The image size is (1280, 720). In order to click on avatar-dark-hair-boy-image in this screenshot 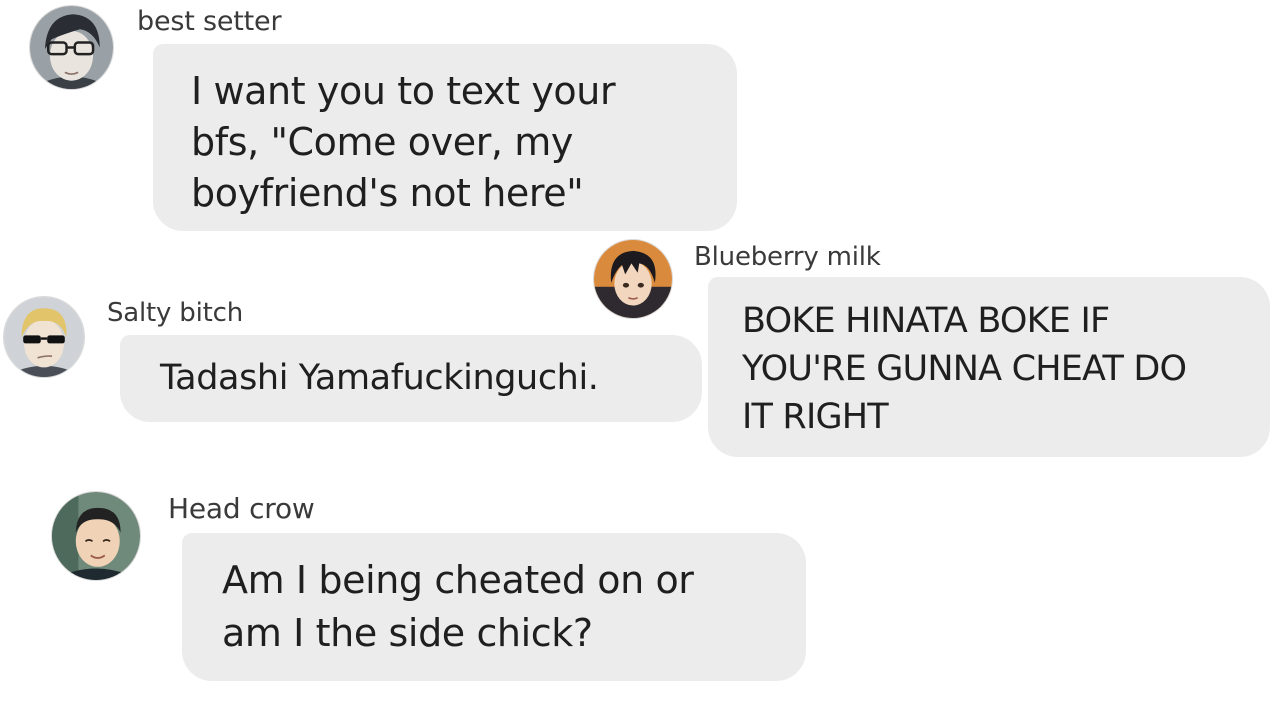, I will do `click(633, 279)`.